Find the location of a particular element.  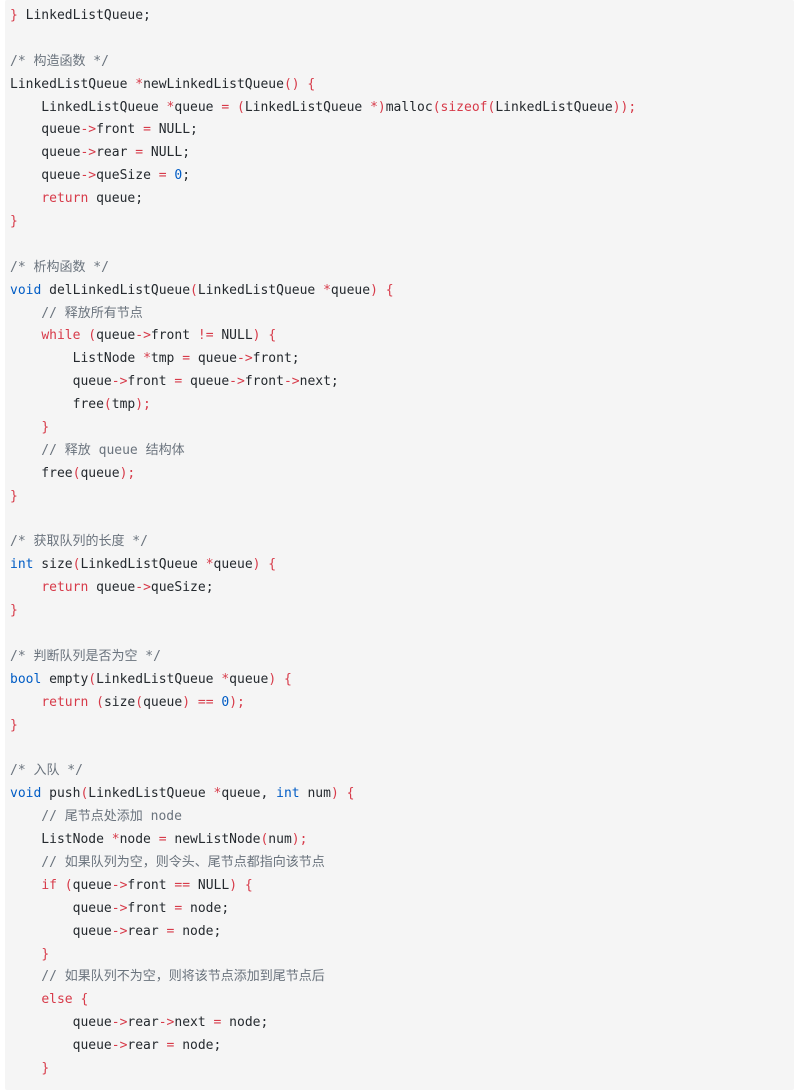

code-token: empty is located at coordinates (65, 679).